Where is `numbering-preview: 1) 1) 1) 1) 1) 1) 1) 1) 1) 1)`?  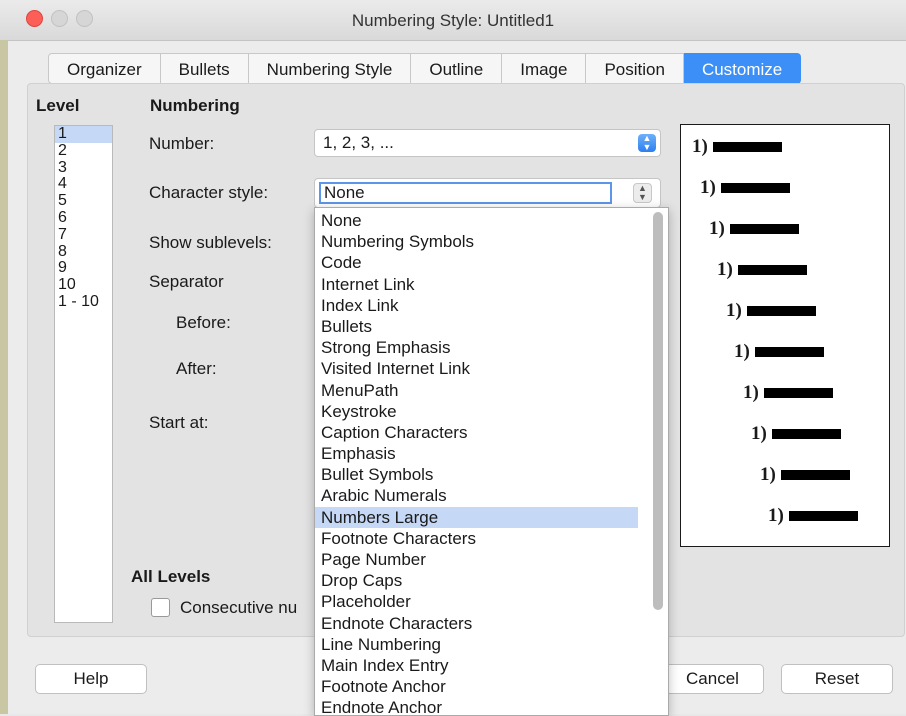 numbering-preview: 1) 1) 1) 1) 1) 1) 1) 1) 1) 1) is located at coordinates (785, 335).